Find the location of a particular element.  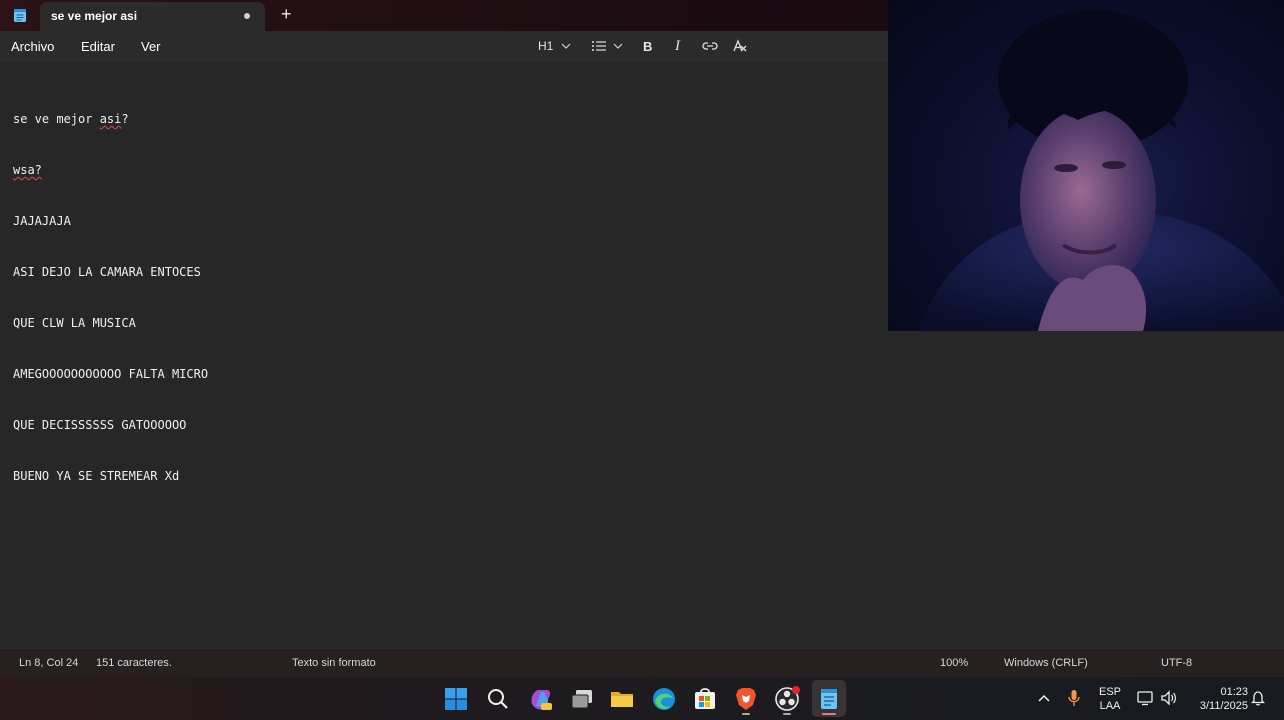

cursor-position: Ln 8, Col 24 is located at coordinates (48, 663).